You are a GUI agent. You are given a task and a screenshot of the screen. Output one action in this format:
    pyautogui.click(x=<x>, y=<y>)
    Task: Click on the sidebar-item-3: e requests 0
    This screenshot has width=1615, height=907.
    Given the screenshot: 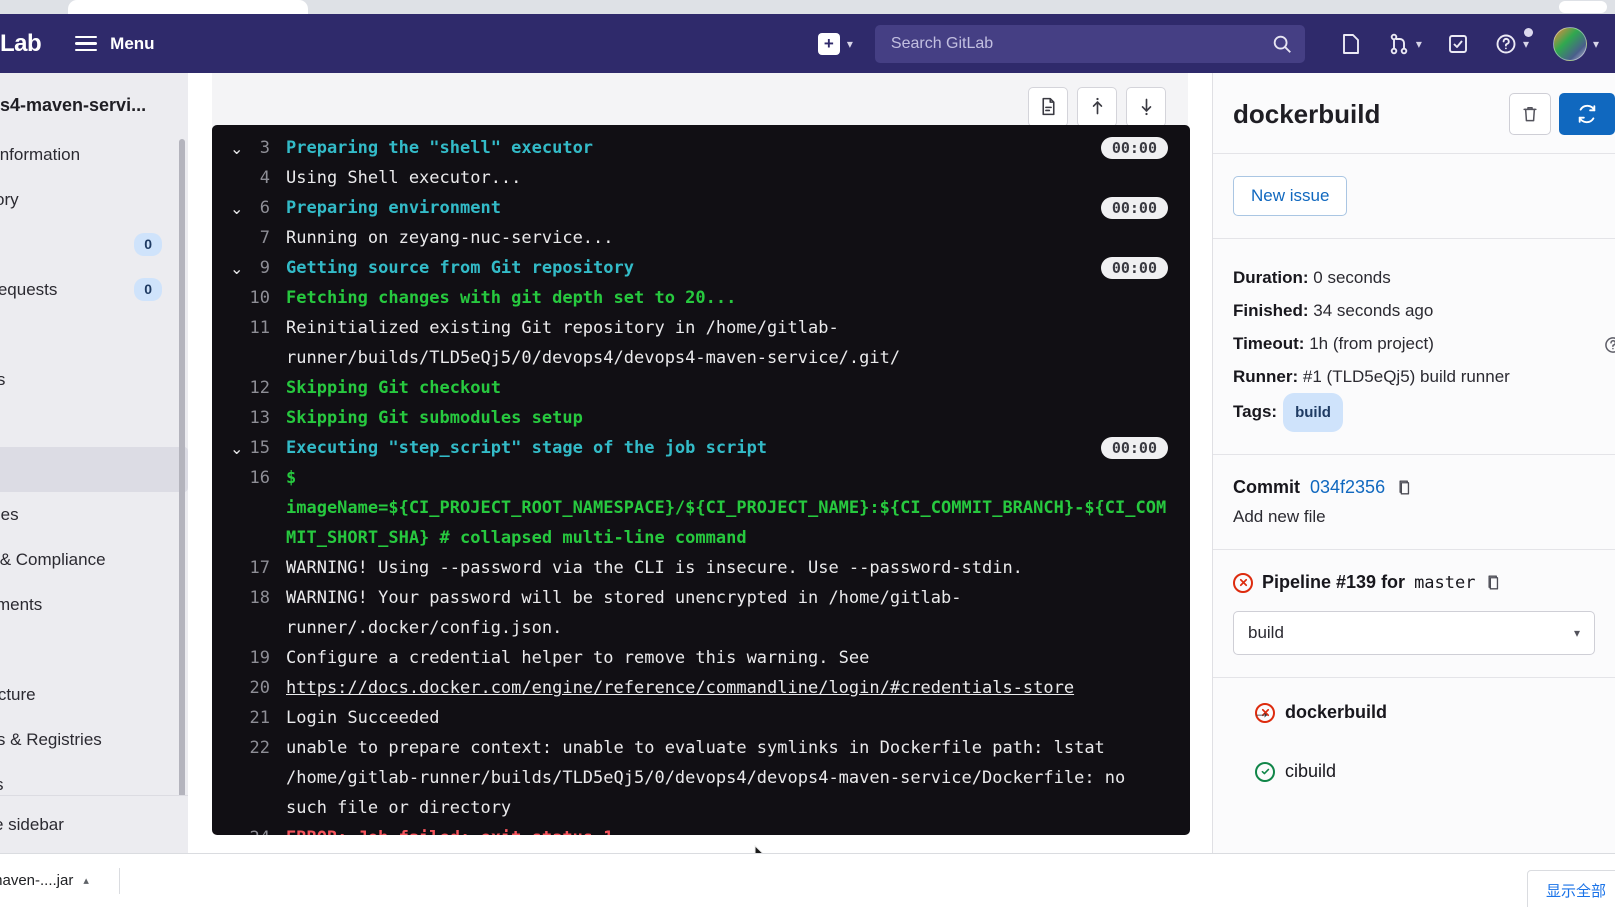 What is the action you would take?
    pyautogui.click(x=94, y=289)
    